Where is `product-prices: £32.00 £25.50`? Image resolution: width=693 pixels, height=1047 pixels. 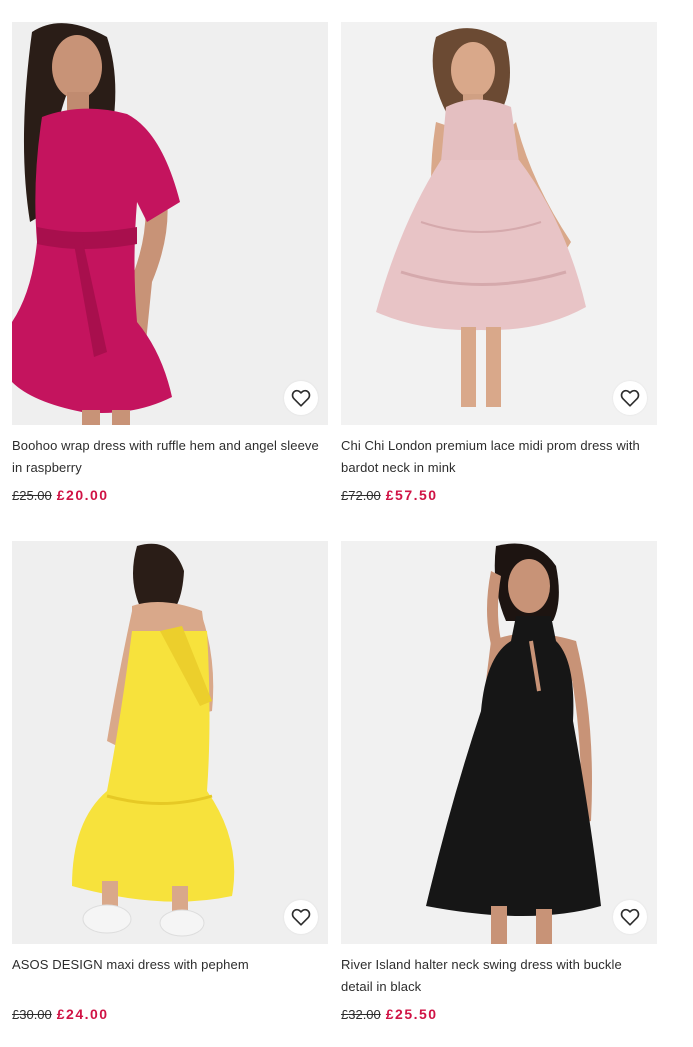 product-prices: £32.00 £25.50 is located at coordinates (499, 1014).